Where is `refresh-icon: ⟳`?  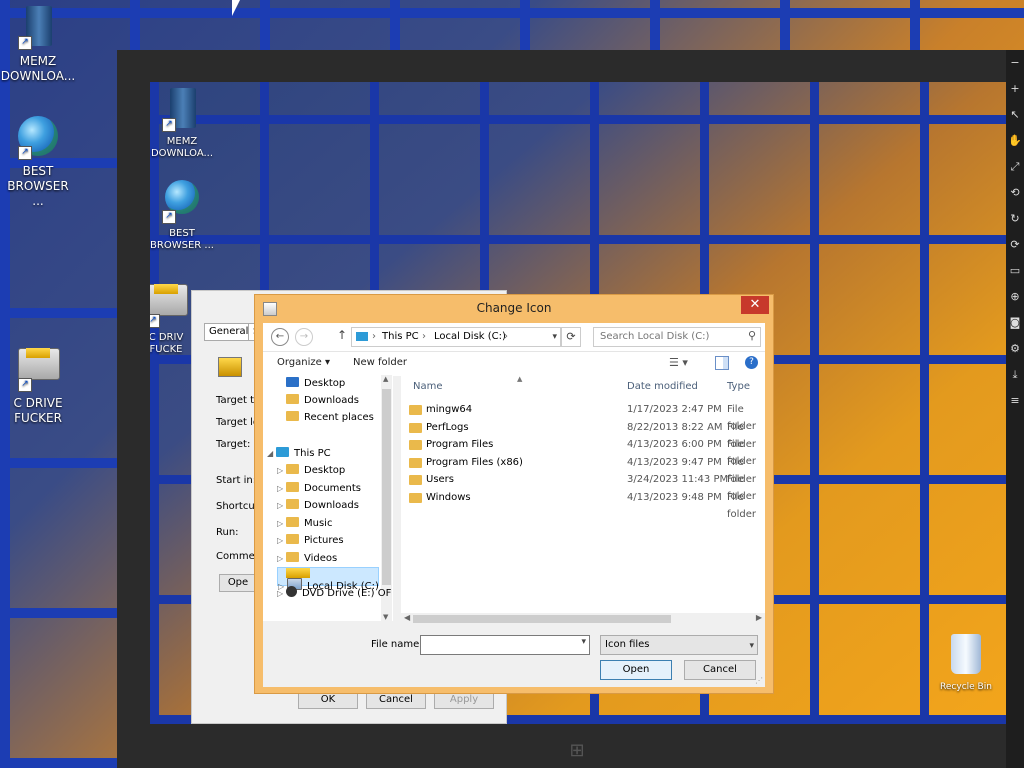
refresh-icon: ⟳ is located at coordinates (571, 337).